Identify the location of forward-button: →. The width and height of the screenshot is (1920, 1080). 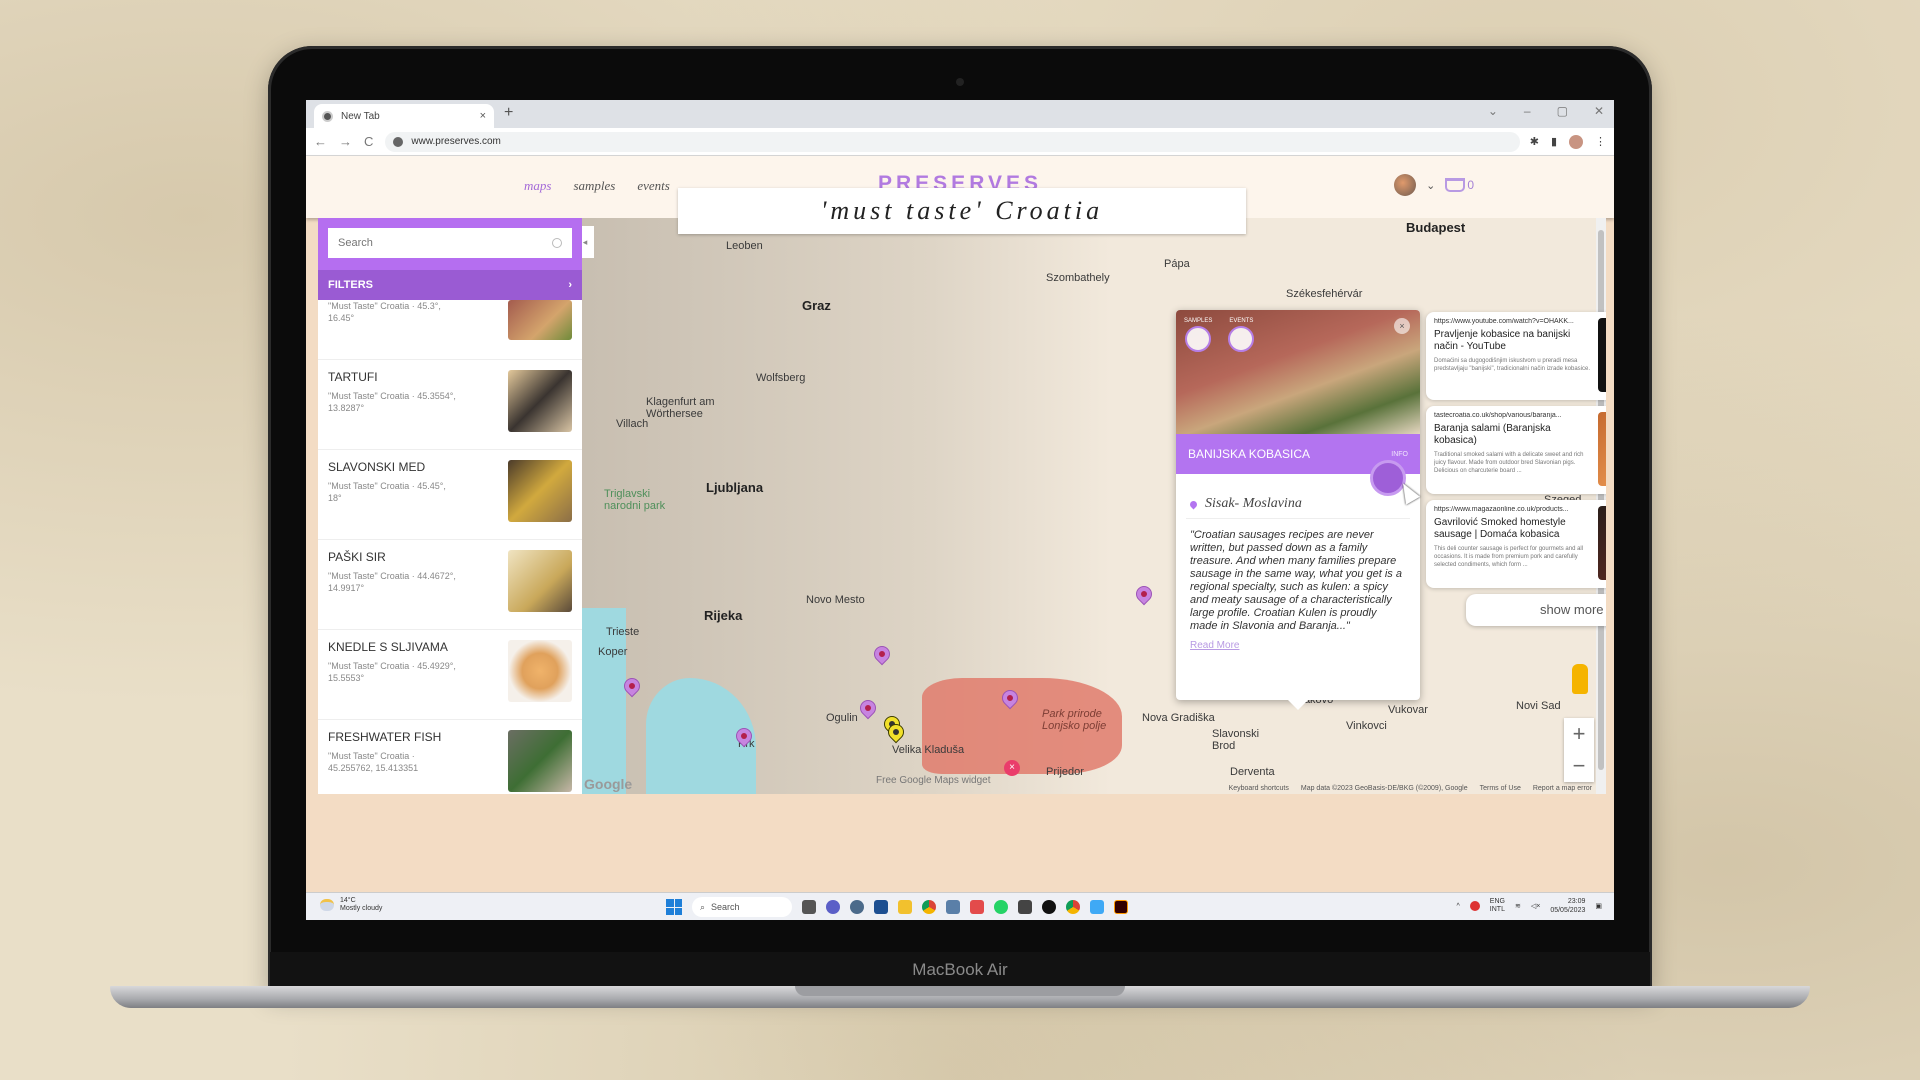
(345, 141).